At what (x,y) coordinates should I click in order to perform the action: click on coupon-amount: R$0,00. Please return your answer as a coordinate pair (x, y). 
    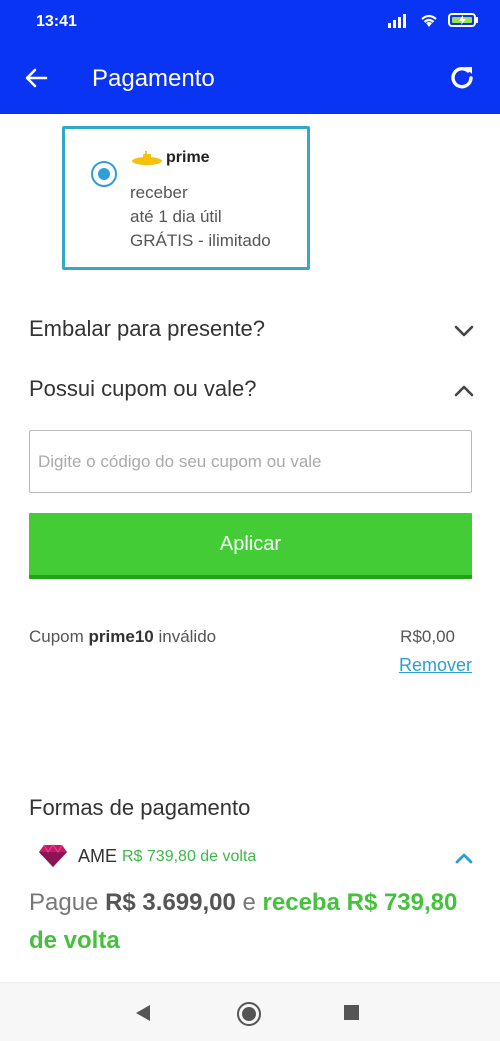
    Looking at the image, I should click on (427, 636).